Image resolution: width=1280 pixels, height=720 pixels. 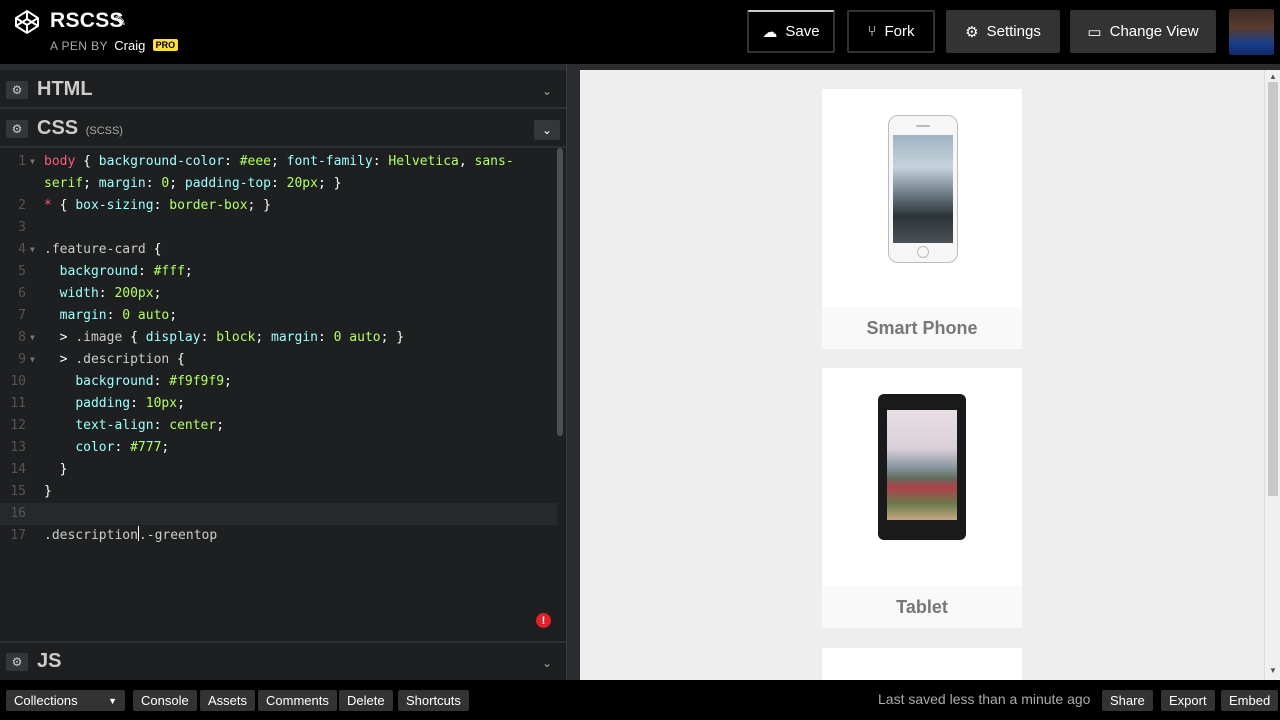 I want to click on code-text: margin: 0 auto;, so click(x=118, y=315).